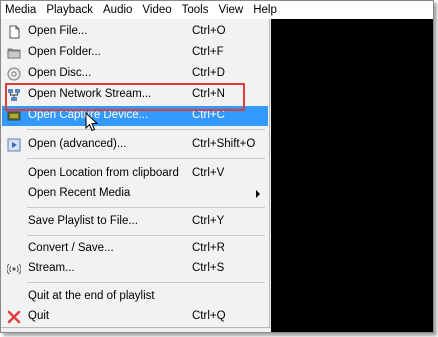 The width and height of the screenshot is (438, 337). What do you see at coordinates (125, 97) in the screenshot?
I see `annotation-highlight-box` at bounding box center [125, 97].